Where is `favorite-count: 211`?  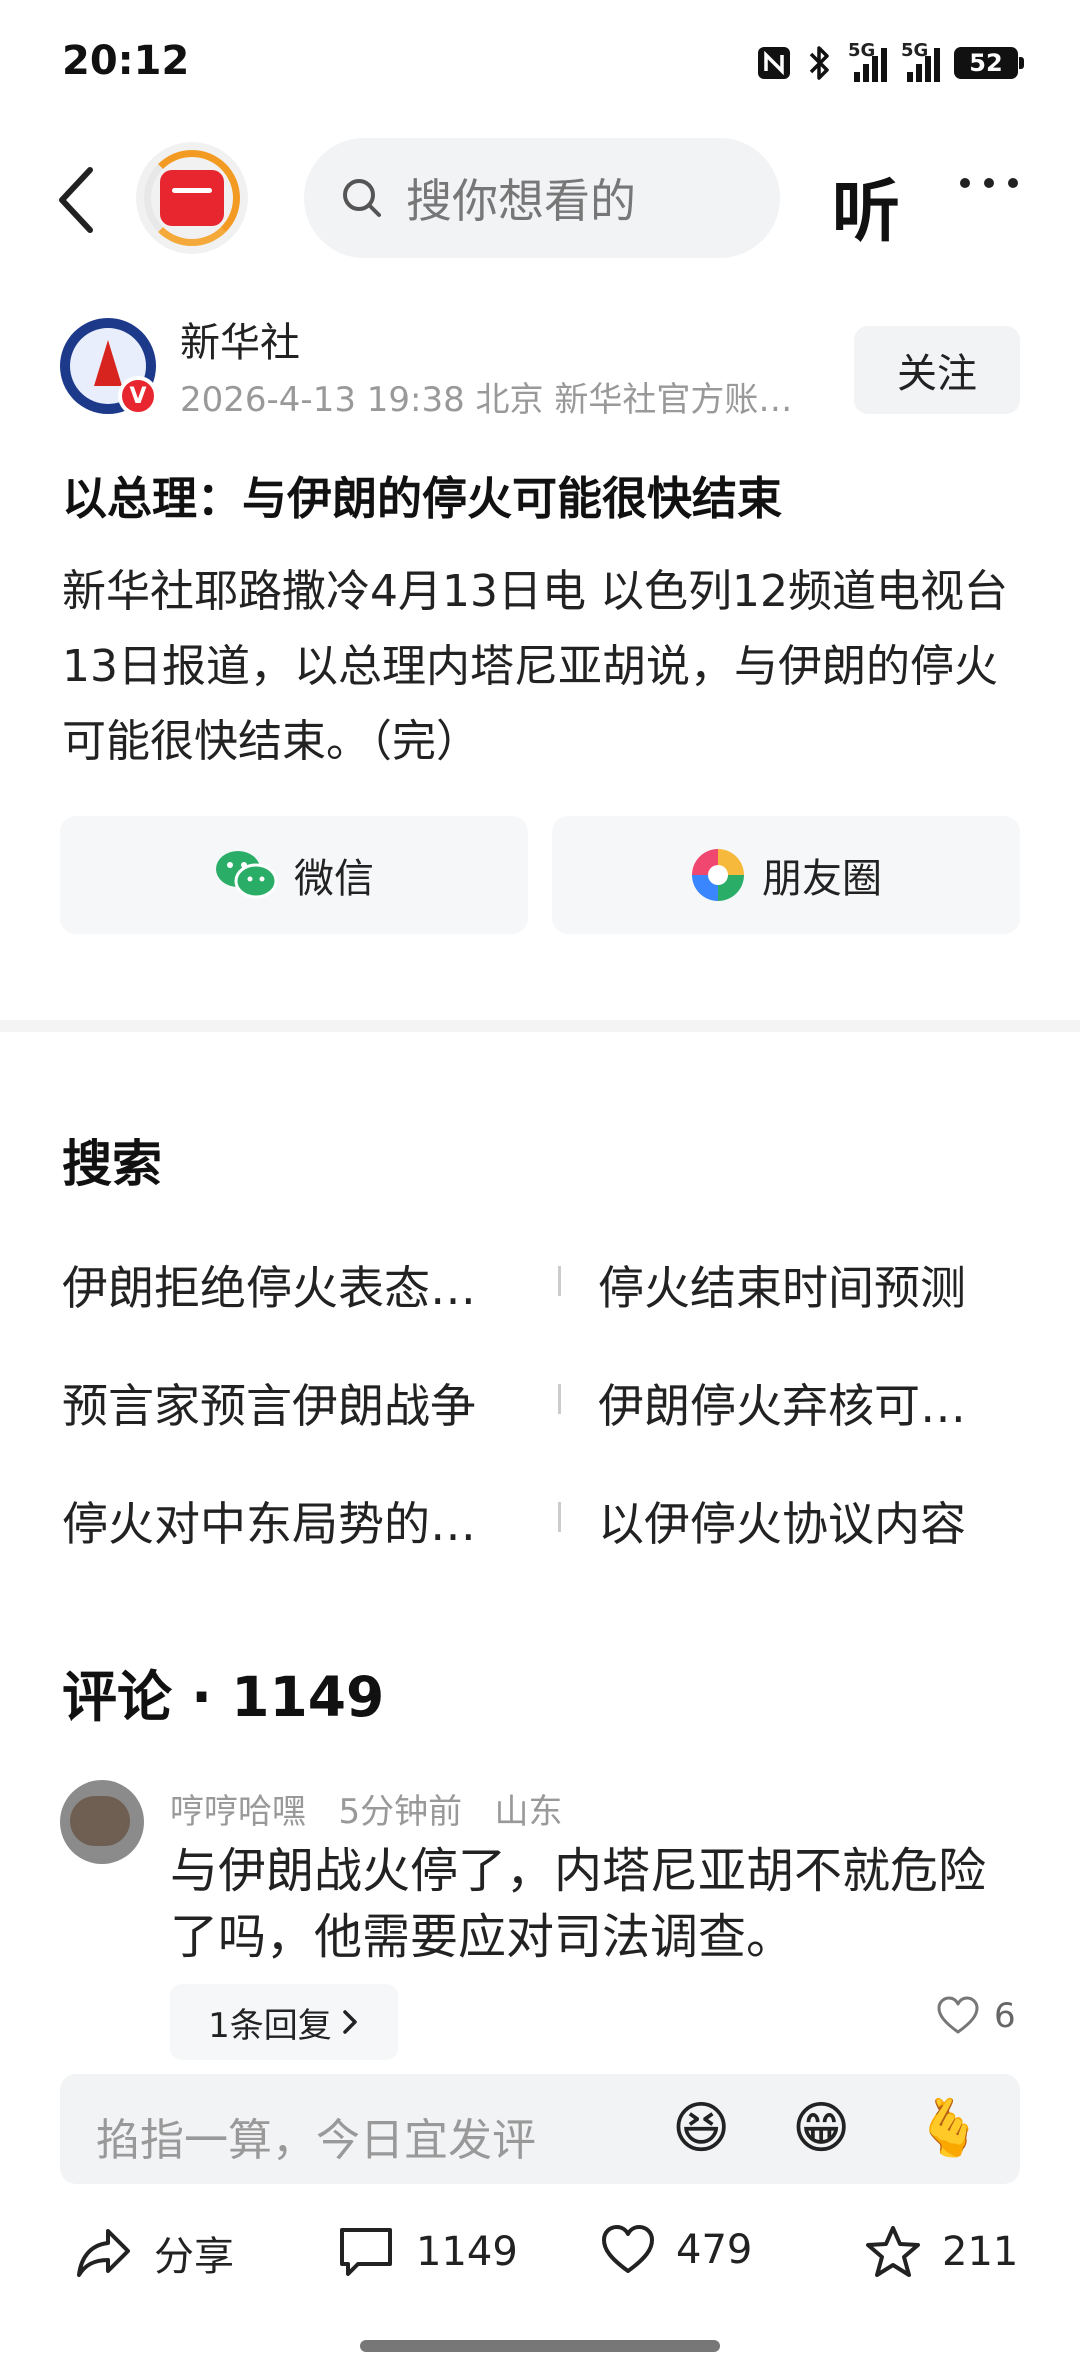 favorite-count: 211 is located at coordinates (980, 2252).